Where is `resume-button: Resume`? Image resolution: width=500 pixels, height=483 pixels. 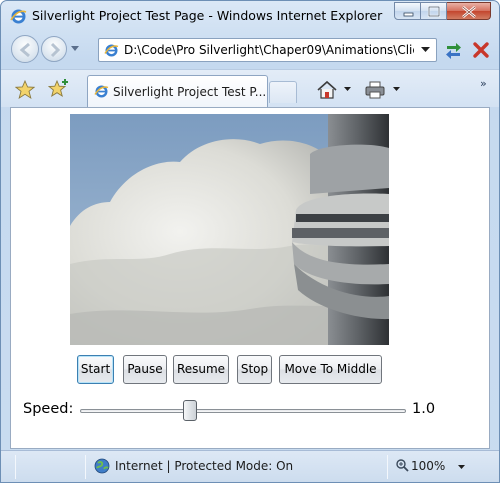 resume-button: Resume is located at coordinates (201, 369).